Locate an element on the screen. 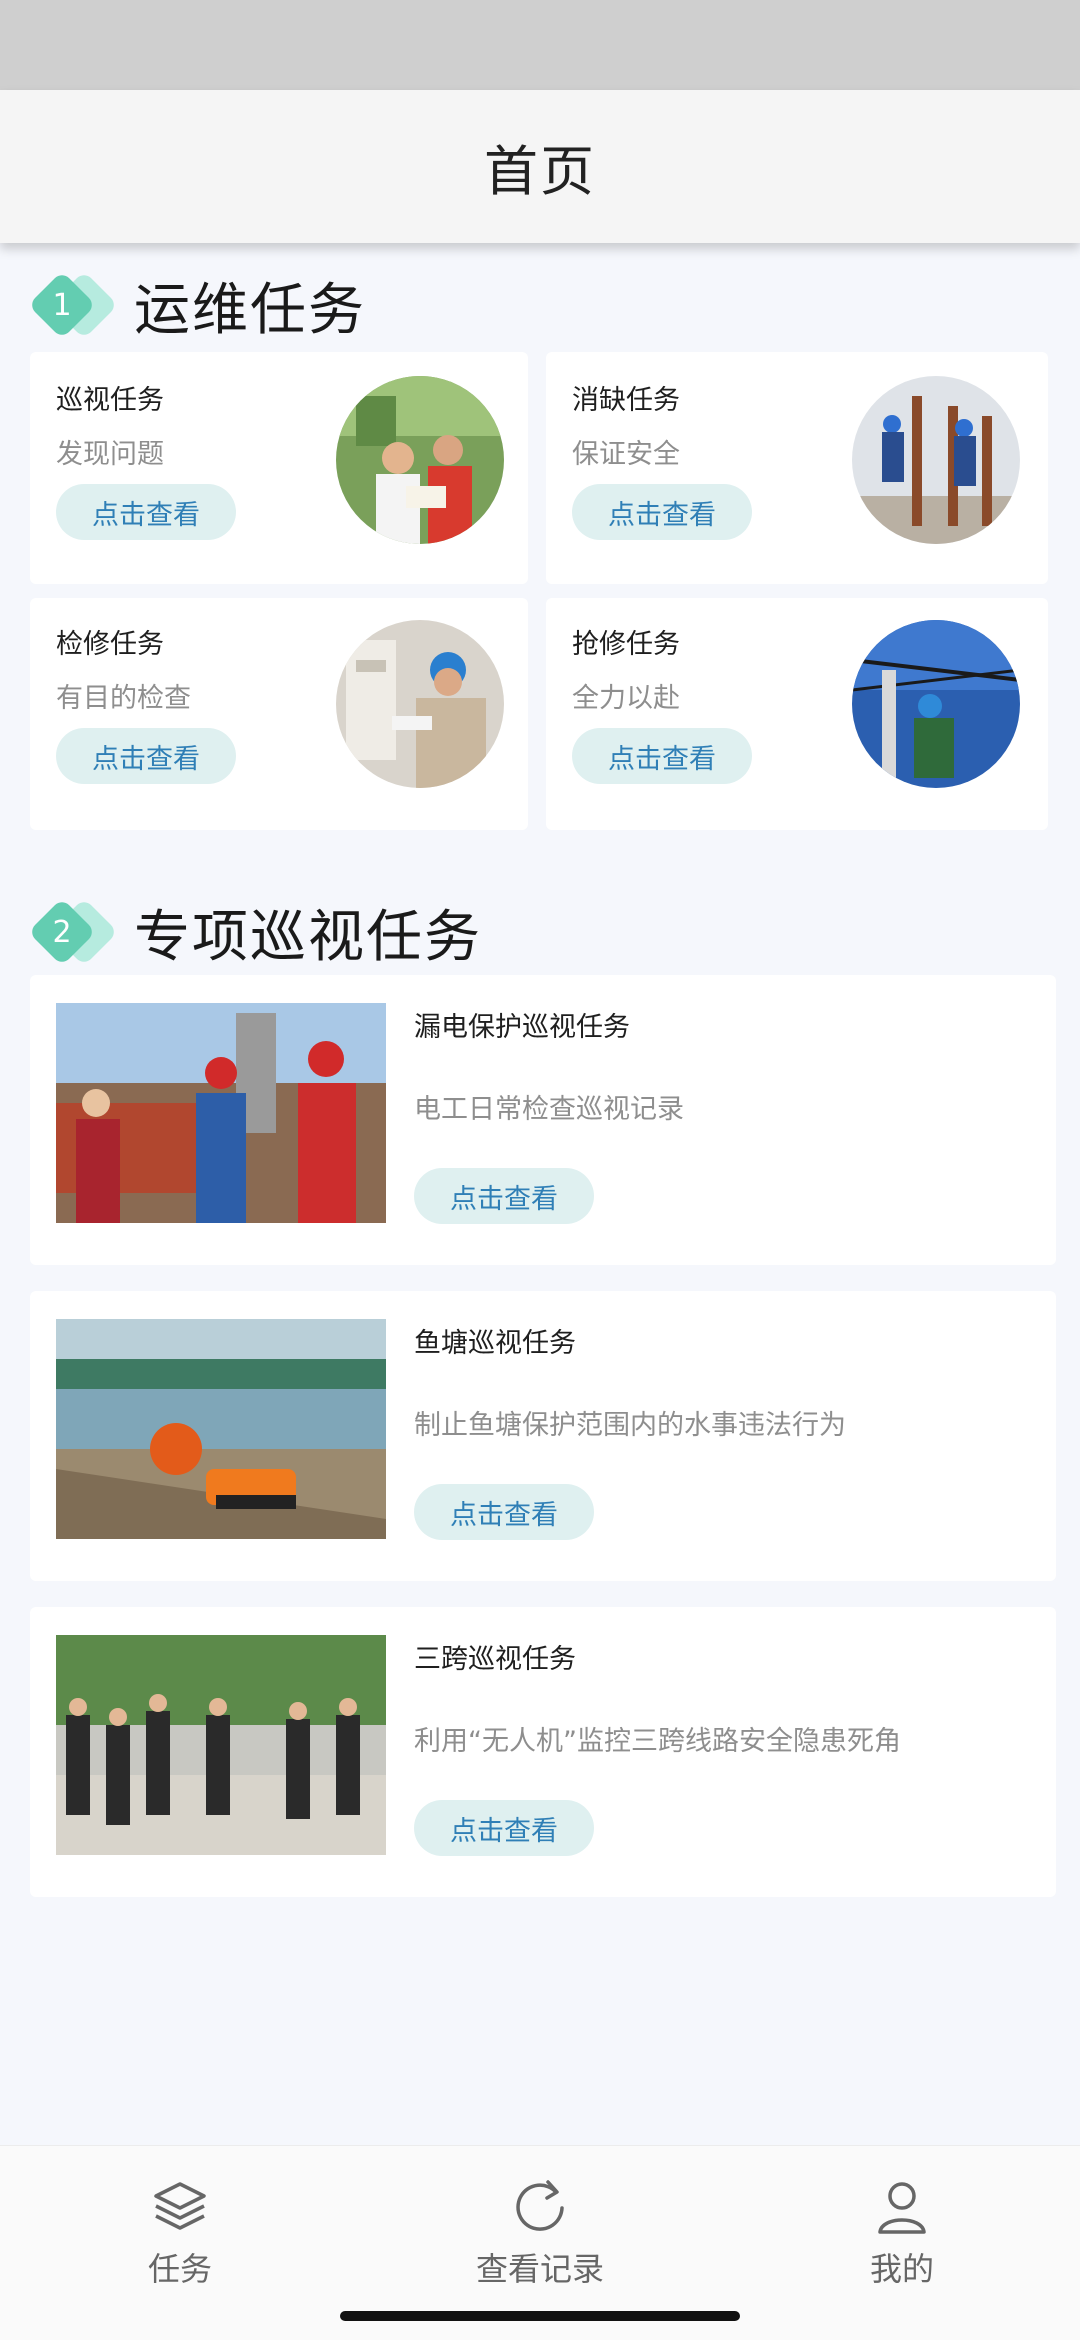 The image size is (1080, 2340). app-header: 首页 is located at coordinates (540, 166).